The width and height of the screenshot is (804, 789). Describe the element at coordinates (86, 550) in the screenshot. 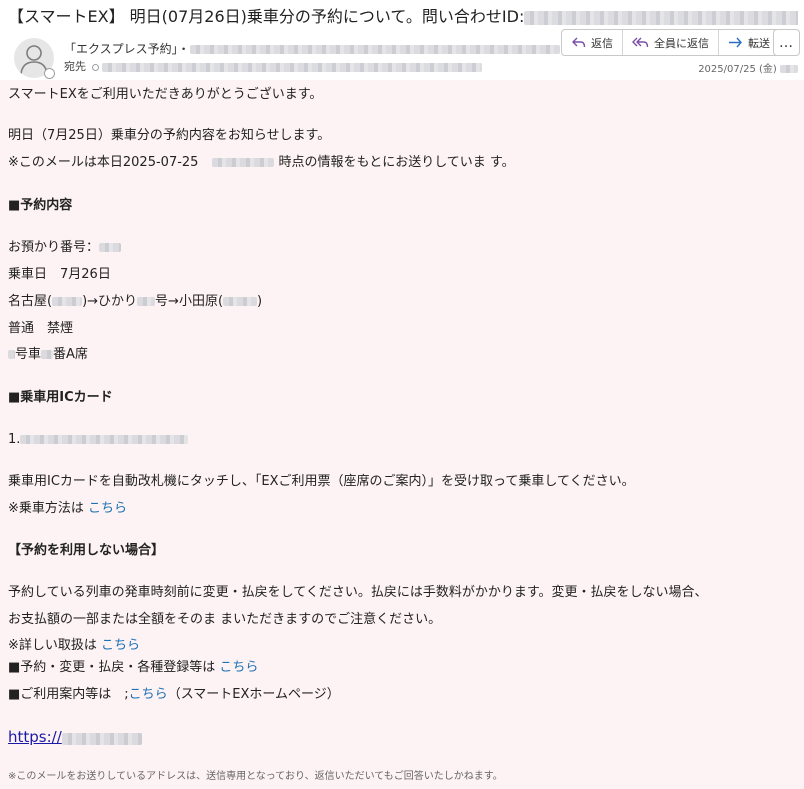

I see `section-no-use-heading: 【予約を利用しない場合】` at that location.